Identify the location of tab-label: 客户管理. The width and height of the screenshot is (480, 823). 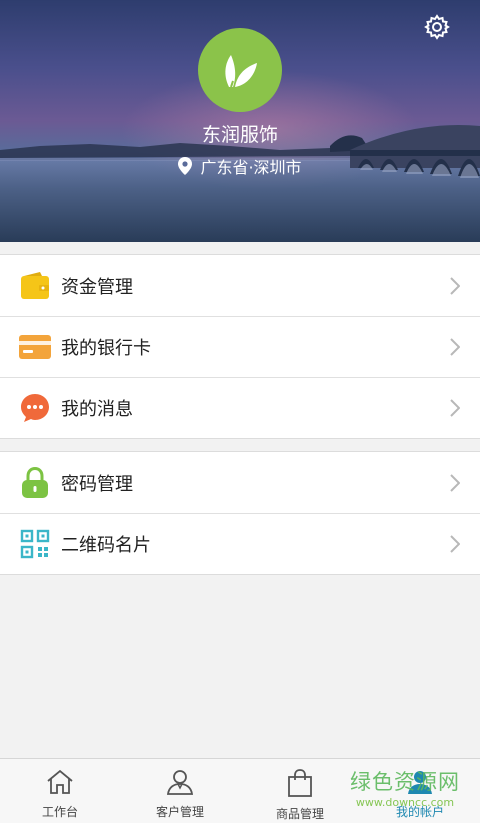
(179, 812).